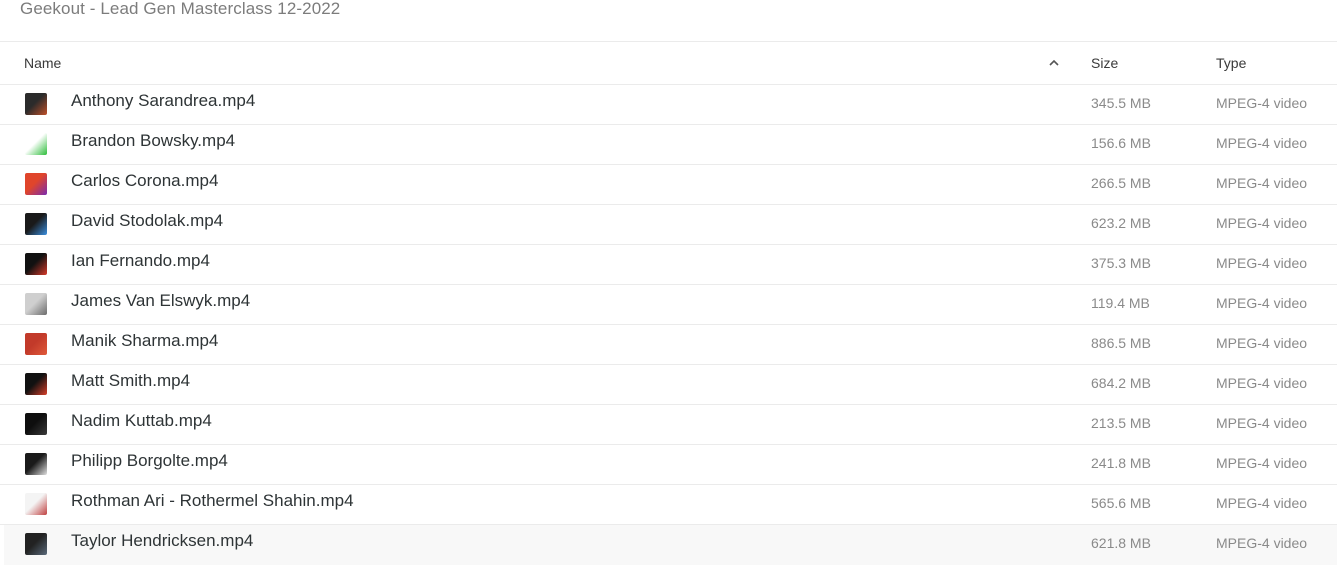 Image resolution: width=1337 pixels, height=565 pixels. What do you see at coordinates (668, 265) in the screenshot?
I see `file-row: Ian Fernando.mp4 375.3 MB MPEG-4 video` at bounding box center [668, 265].